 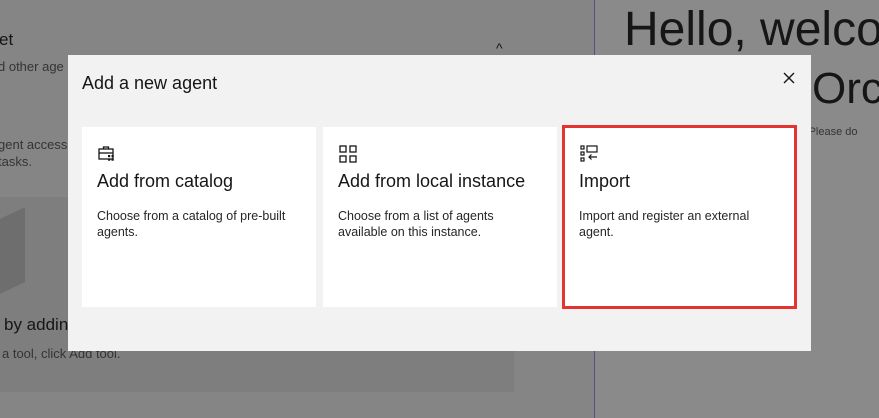 What do you see at coordinates (432, 181) in the screenshot?
I see `tile-title: Add from local instance` at bounding box center [432, 181].